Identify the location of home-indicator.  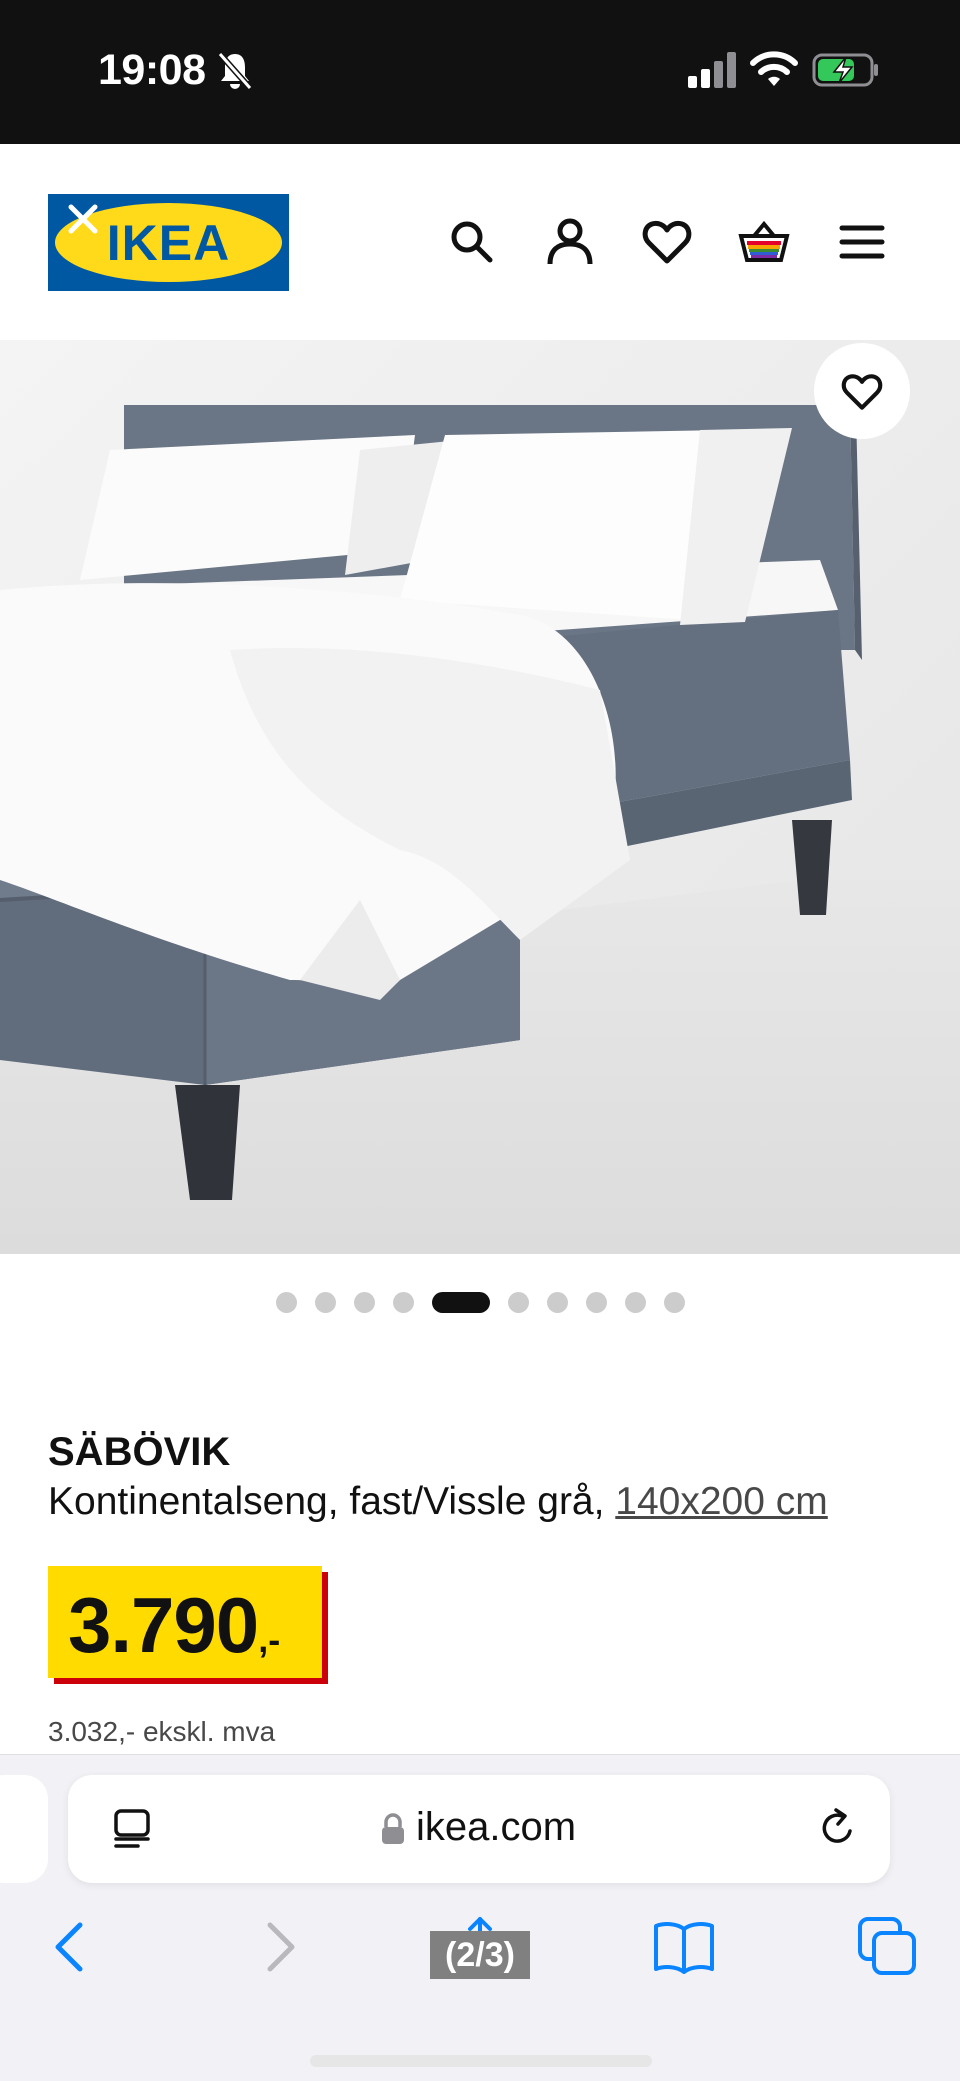
(481, 2061).